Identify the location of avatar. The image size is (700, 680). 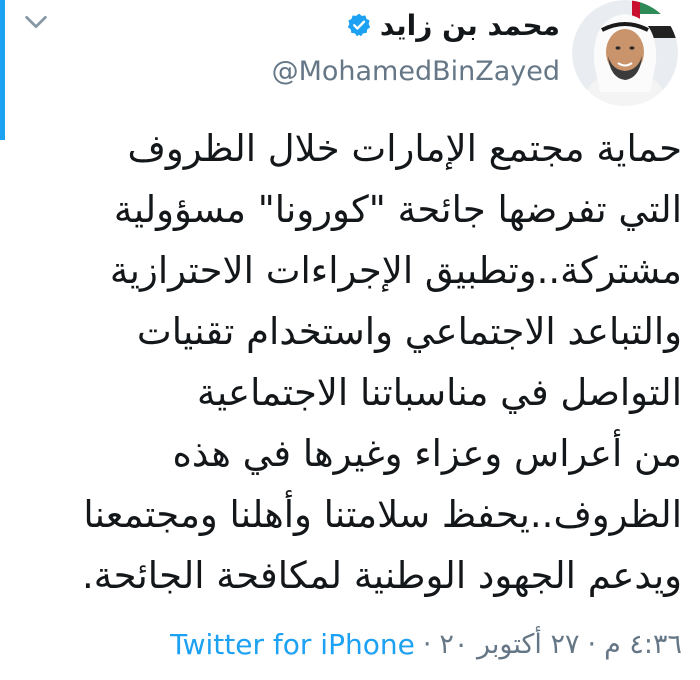
(625, 53).